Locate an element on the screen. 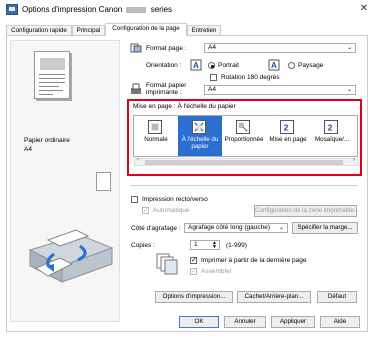 The height and width of the screenshot is (338, 374). layout-item-normal: Normale is located at coordinates (156, 136).